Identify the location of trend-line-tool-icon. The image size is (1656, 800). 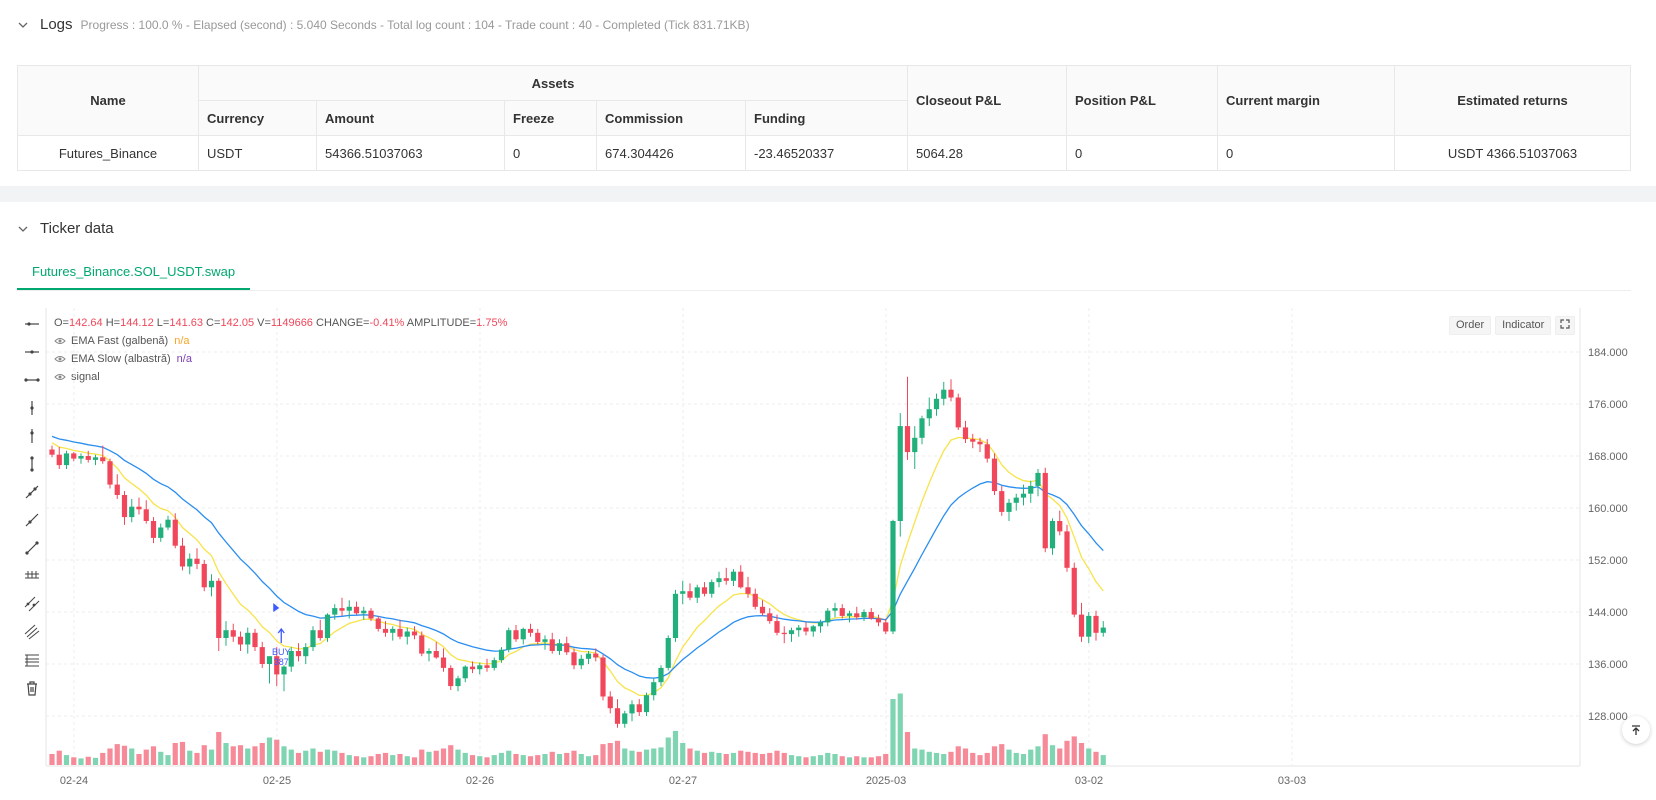
(32, 492).